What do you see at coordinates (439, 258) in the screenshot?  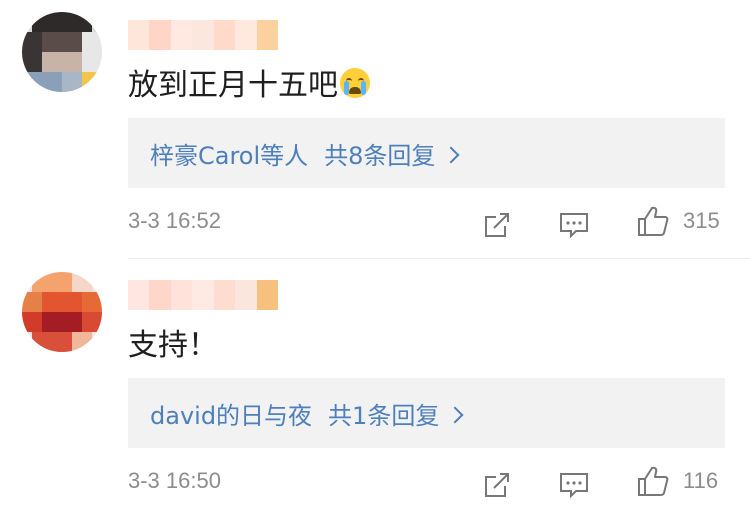 I see `divider` at bounding box center [439, 258].